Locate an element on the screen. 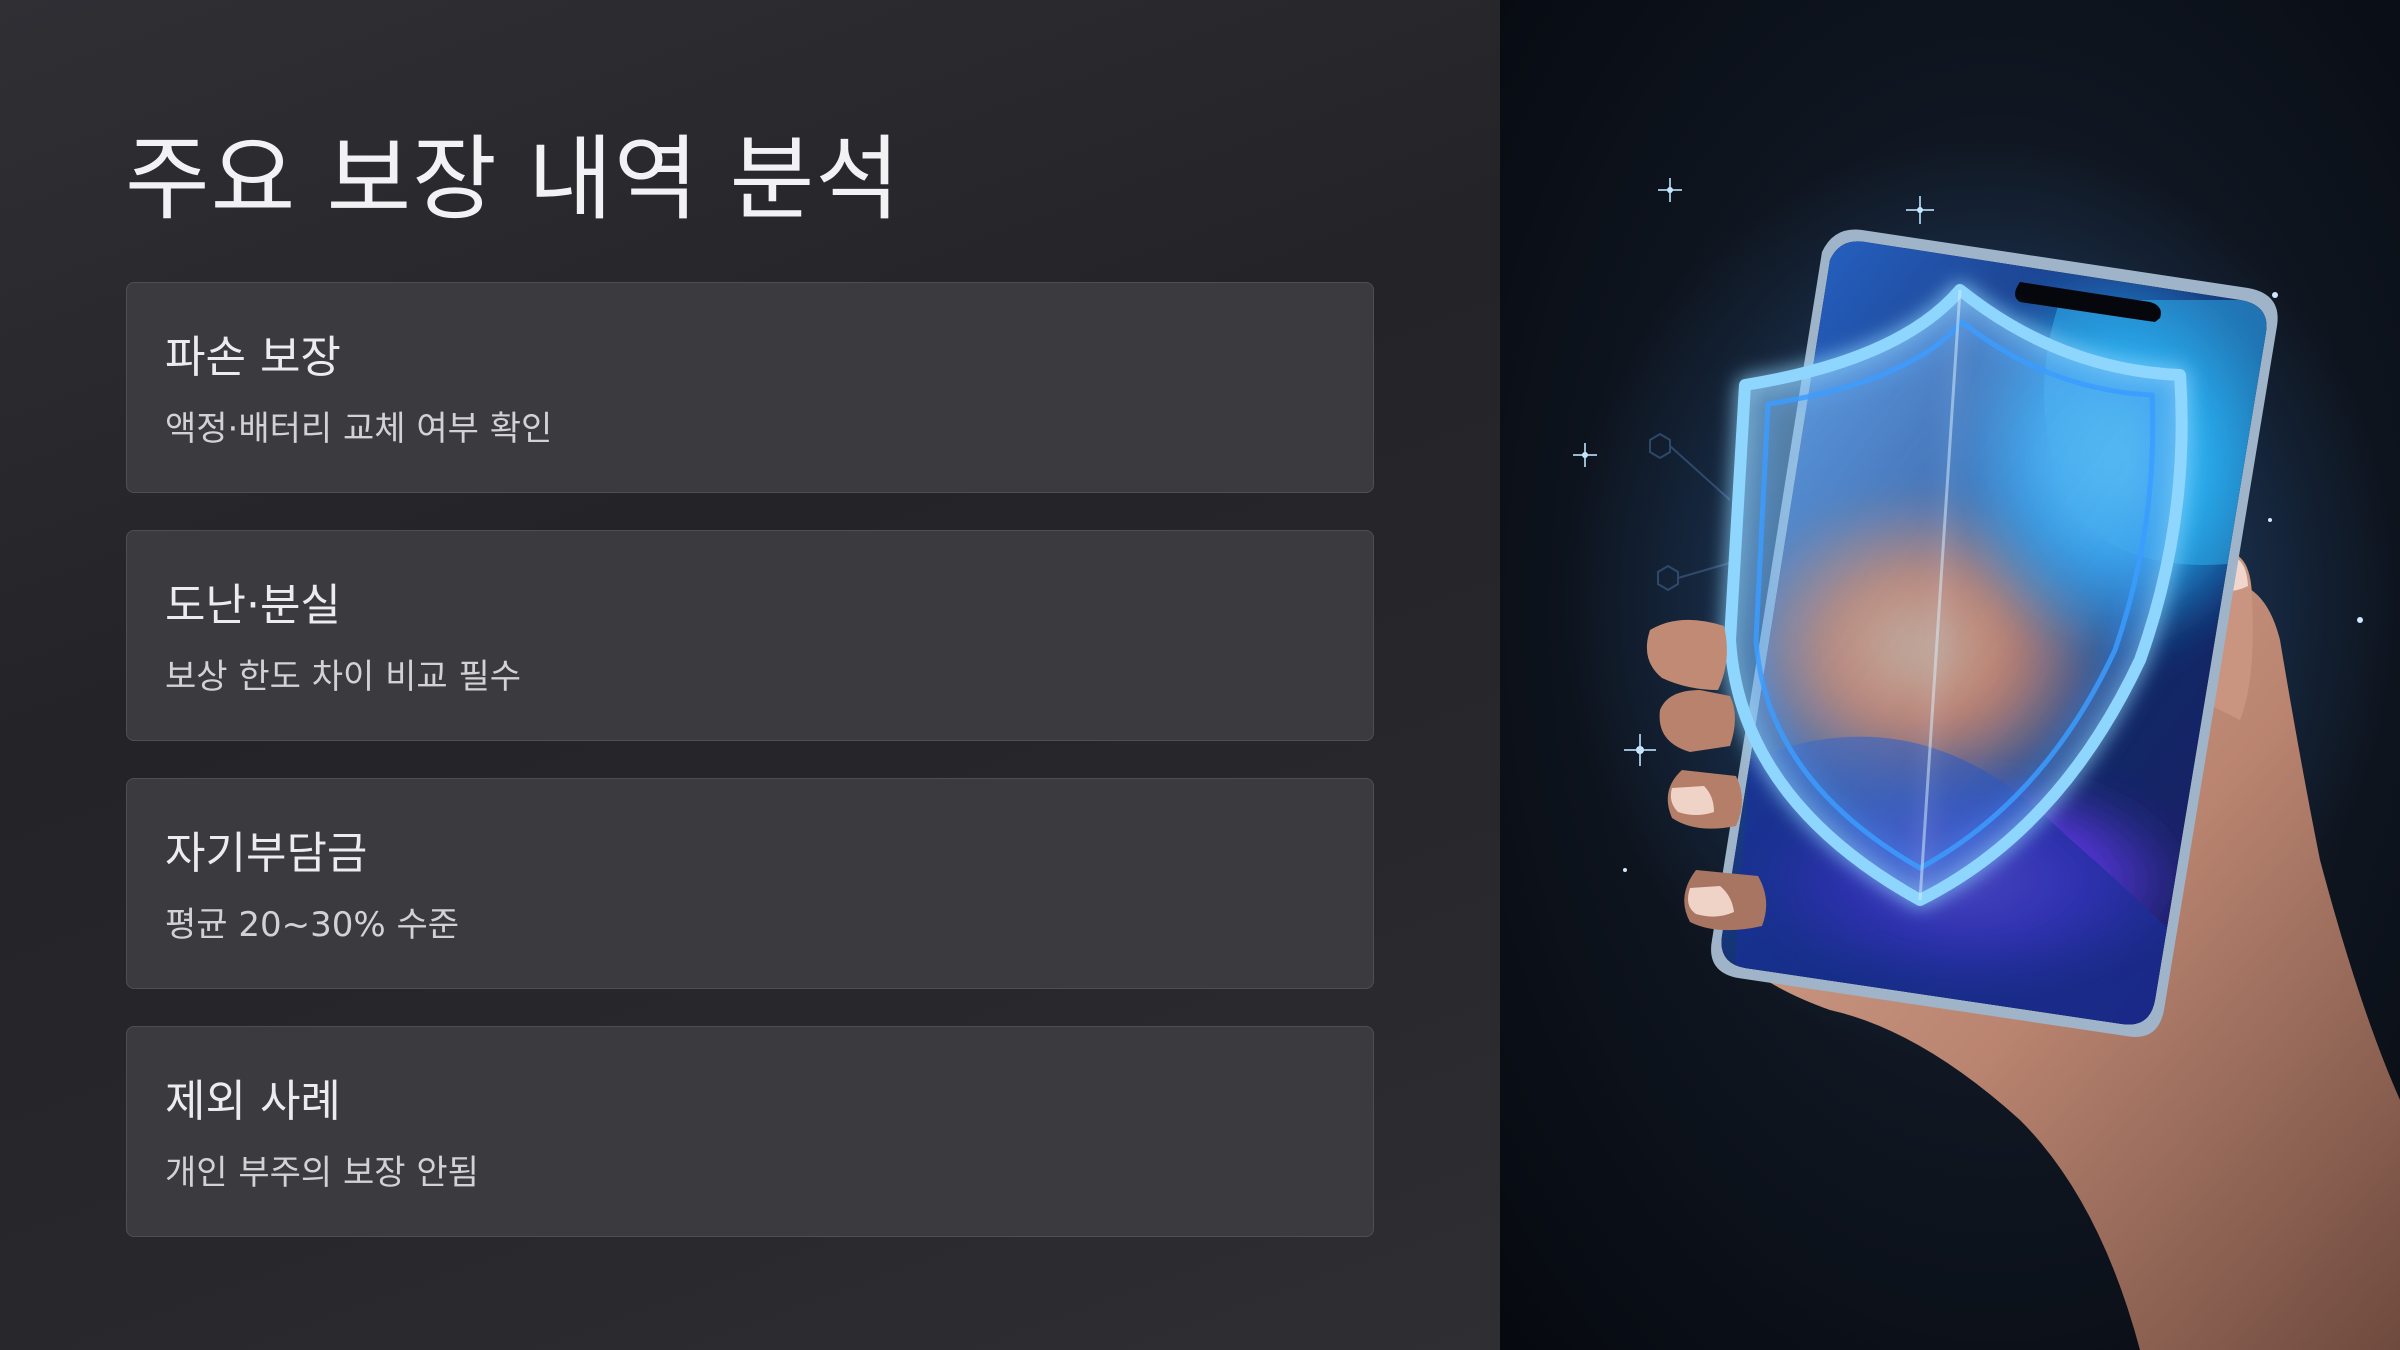 This screenshot has width=2400, height=1350. card-description: 액정·배터리 교체 여부 확인 is located at coordinates (359, 429).